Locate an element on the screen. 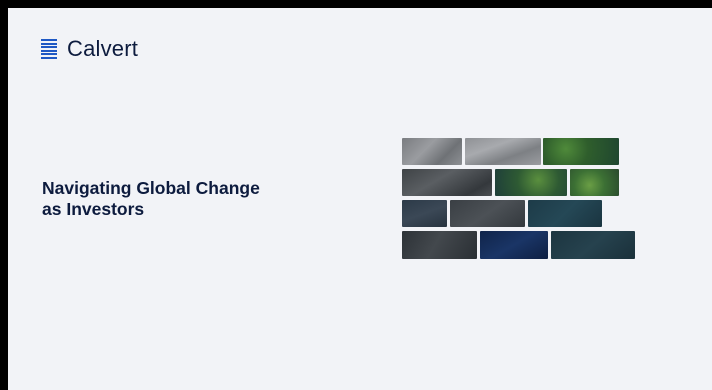 The height and width of the screenshot is (390, 712). aerial-city-image is located at coordinates (447, 182).